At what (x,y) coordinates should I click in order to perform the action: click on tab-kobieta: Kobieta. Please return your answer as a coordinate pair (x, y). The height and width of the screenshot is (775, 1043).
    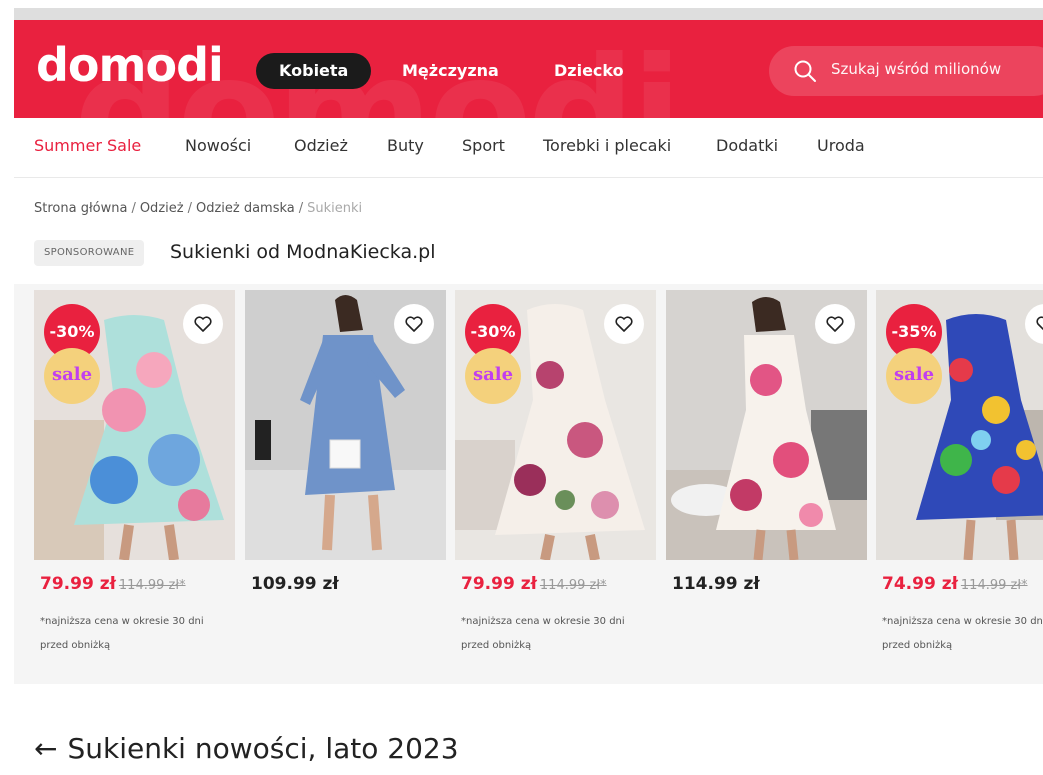
    Looking at the image, I should click on (314, 71).